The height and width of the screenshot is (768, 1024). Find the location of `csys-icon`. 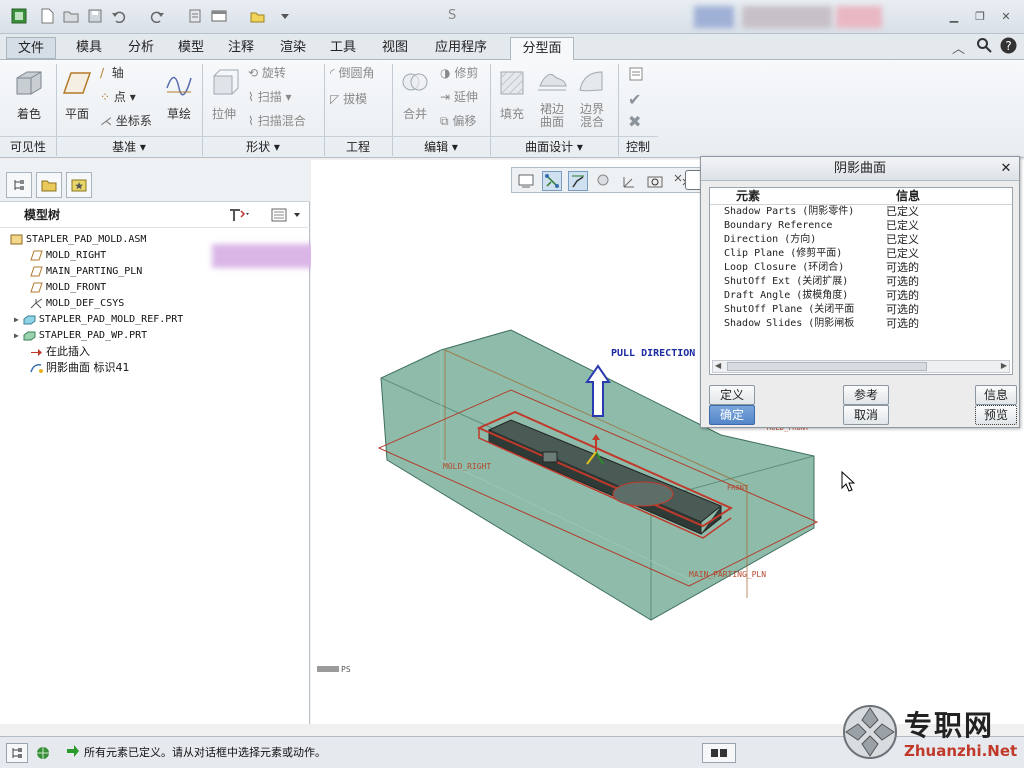

csys-icon is located at coordinates (36, 303).